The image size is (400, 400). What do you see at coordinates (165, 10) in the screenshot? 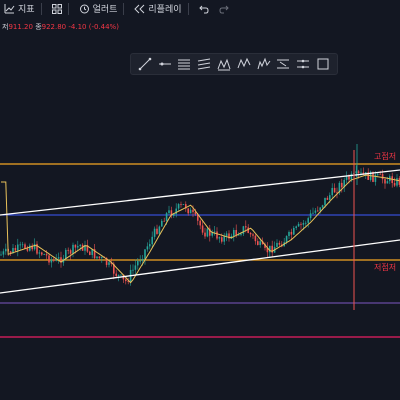
I see `replay-label: 리플레이` at bounding box center [165, 10].